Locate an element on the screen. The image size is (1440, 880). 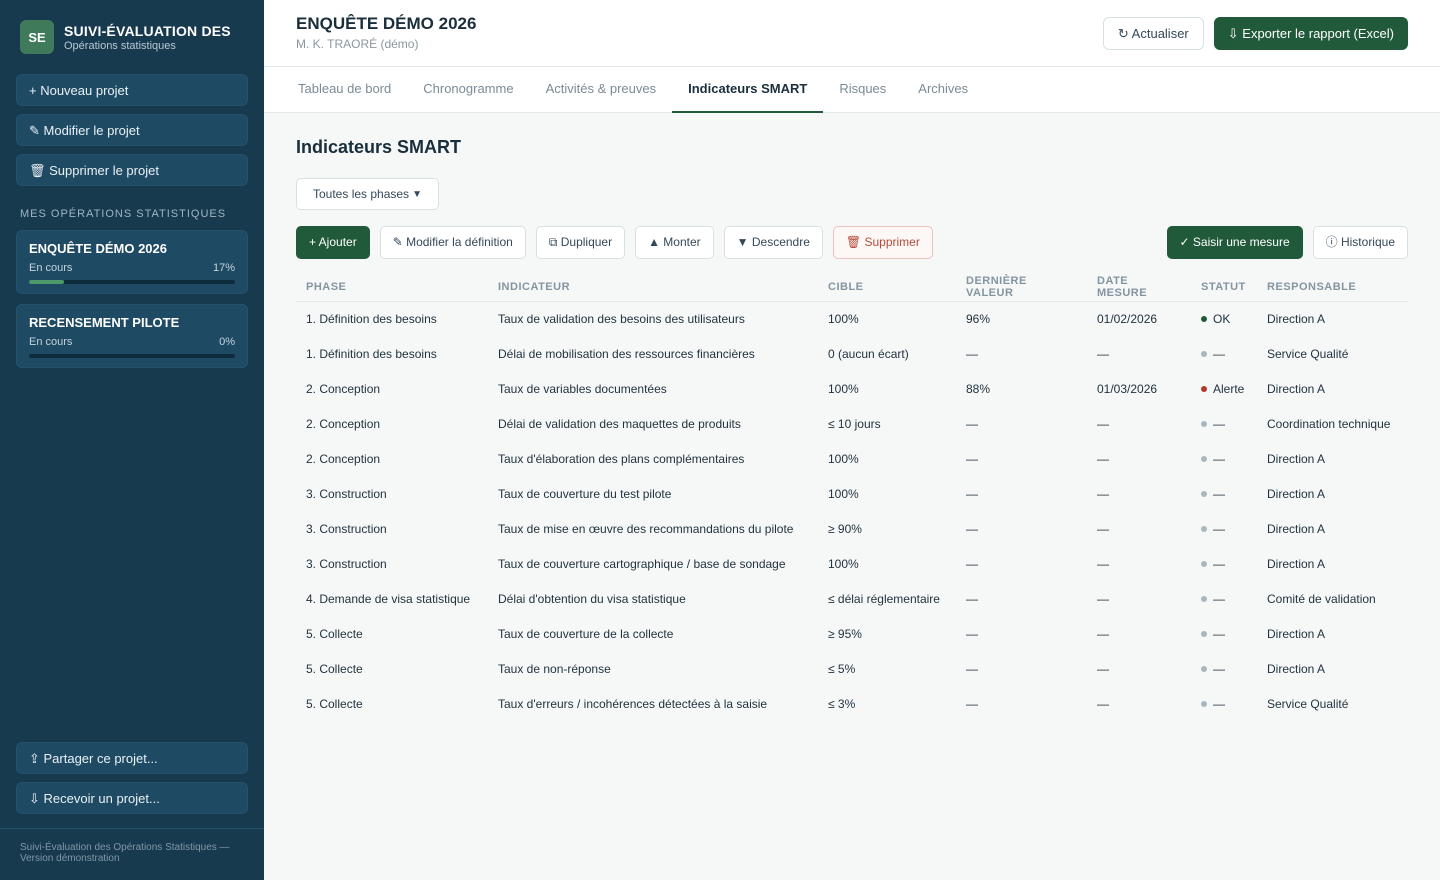
table-cell: OK is located at coordinates (1224, 318).